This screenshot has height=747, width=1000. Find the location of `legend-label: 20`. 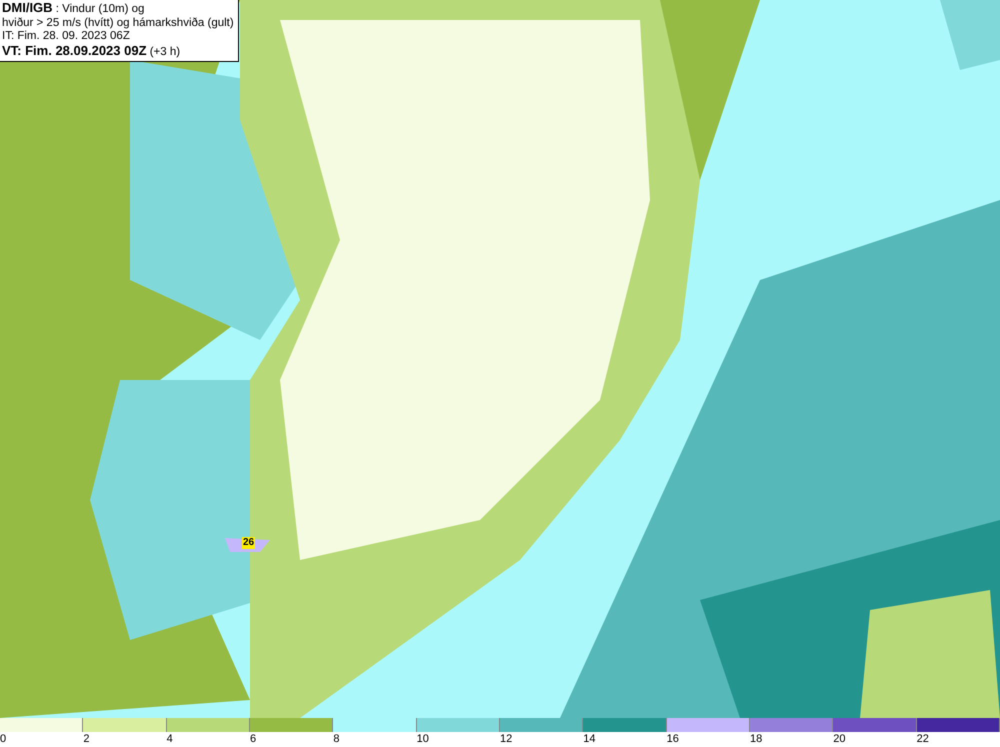

legend-label: 20 is located at coordinates (839, 739).